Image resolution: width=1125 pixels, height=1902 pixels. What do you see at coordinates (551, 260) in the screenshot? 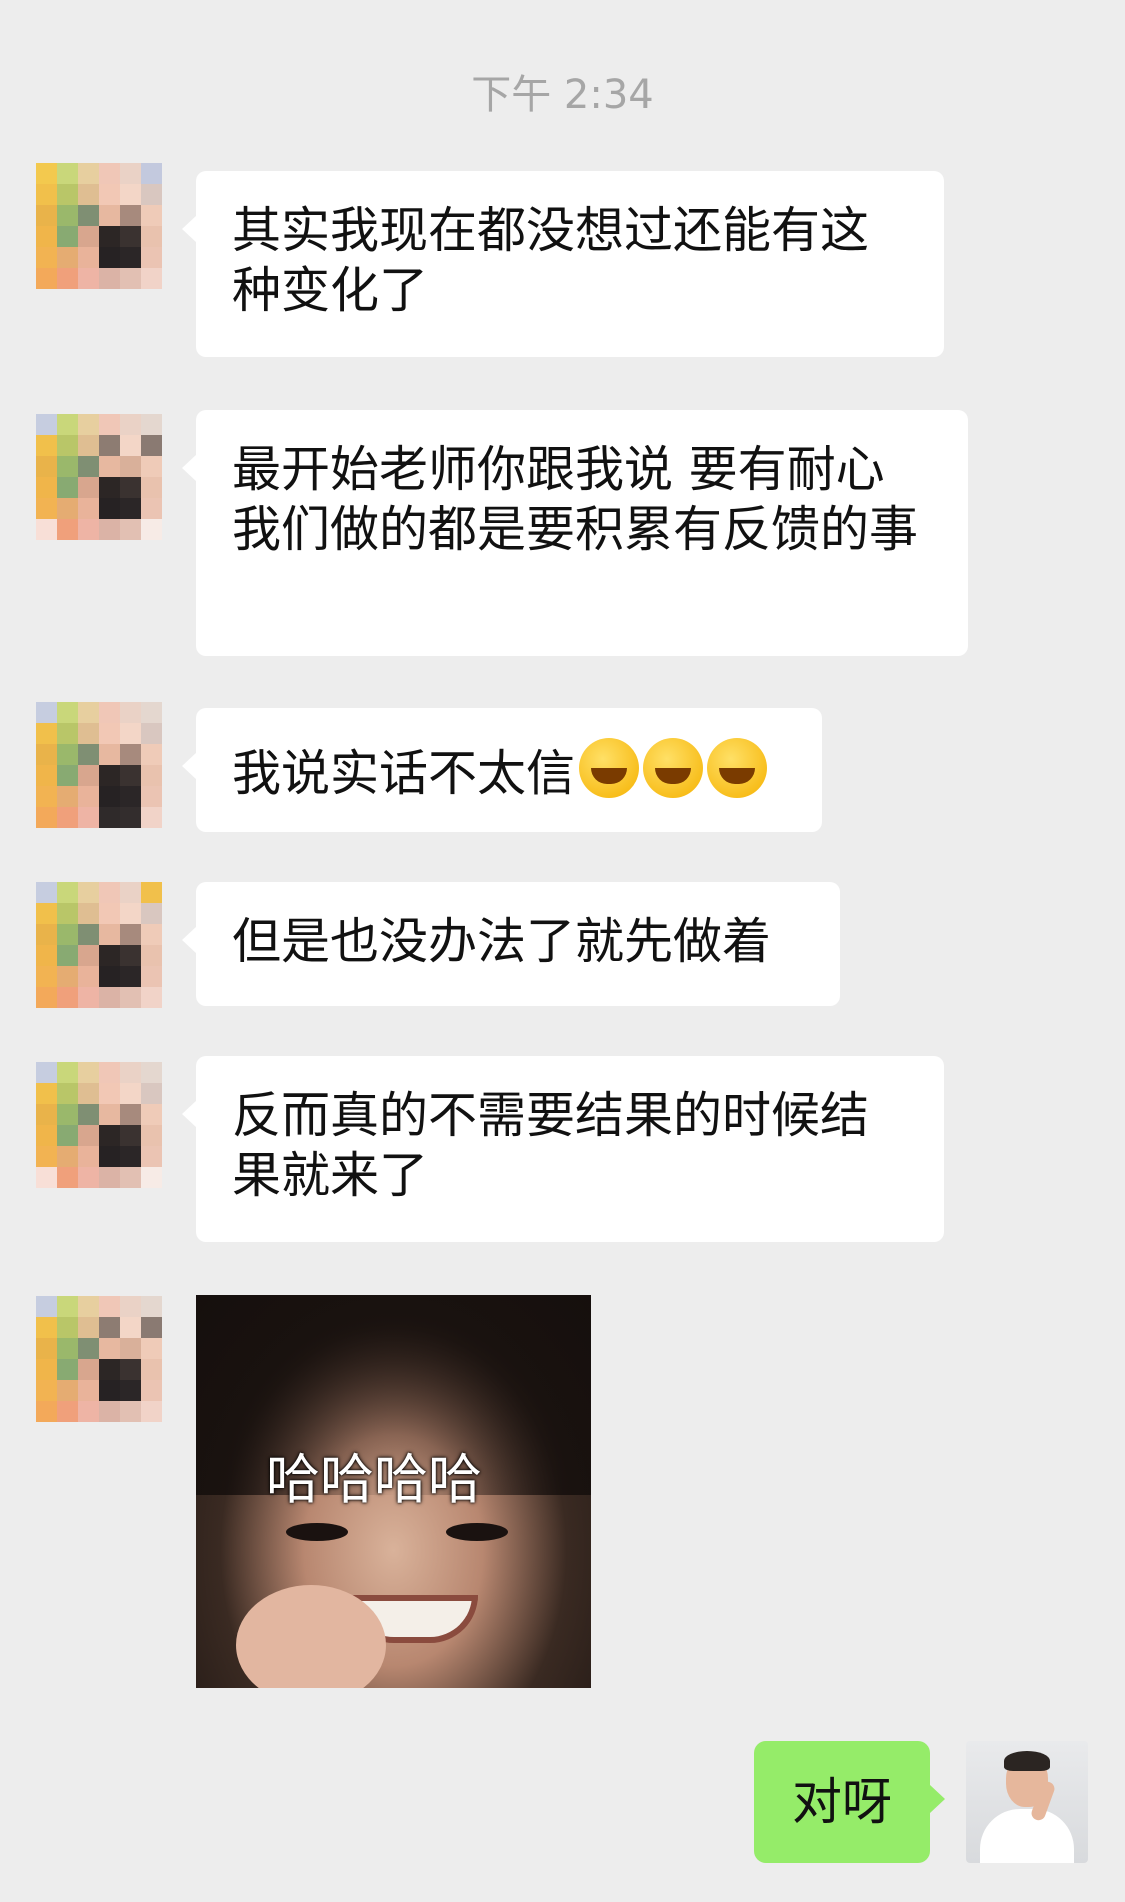
I see `message-text: 其实我现在都没想过还能有这种变化了` at bounding box center [551, 260].